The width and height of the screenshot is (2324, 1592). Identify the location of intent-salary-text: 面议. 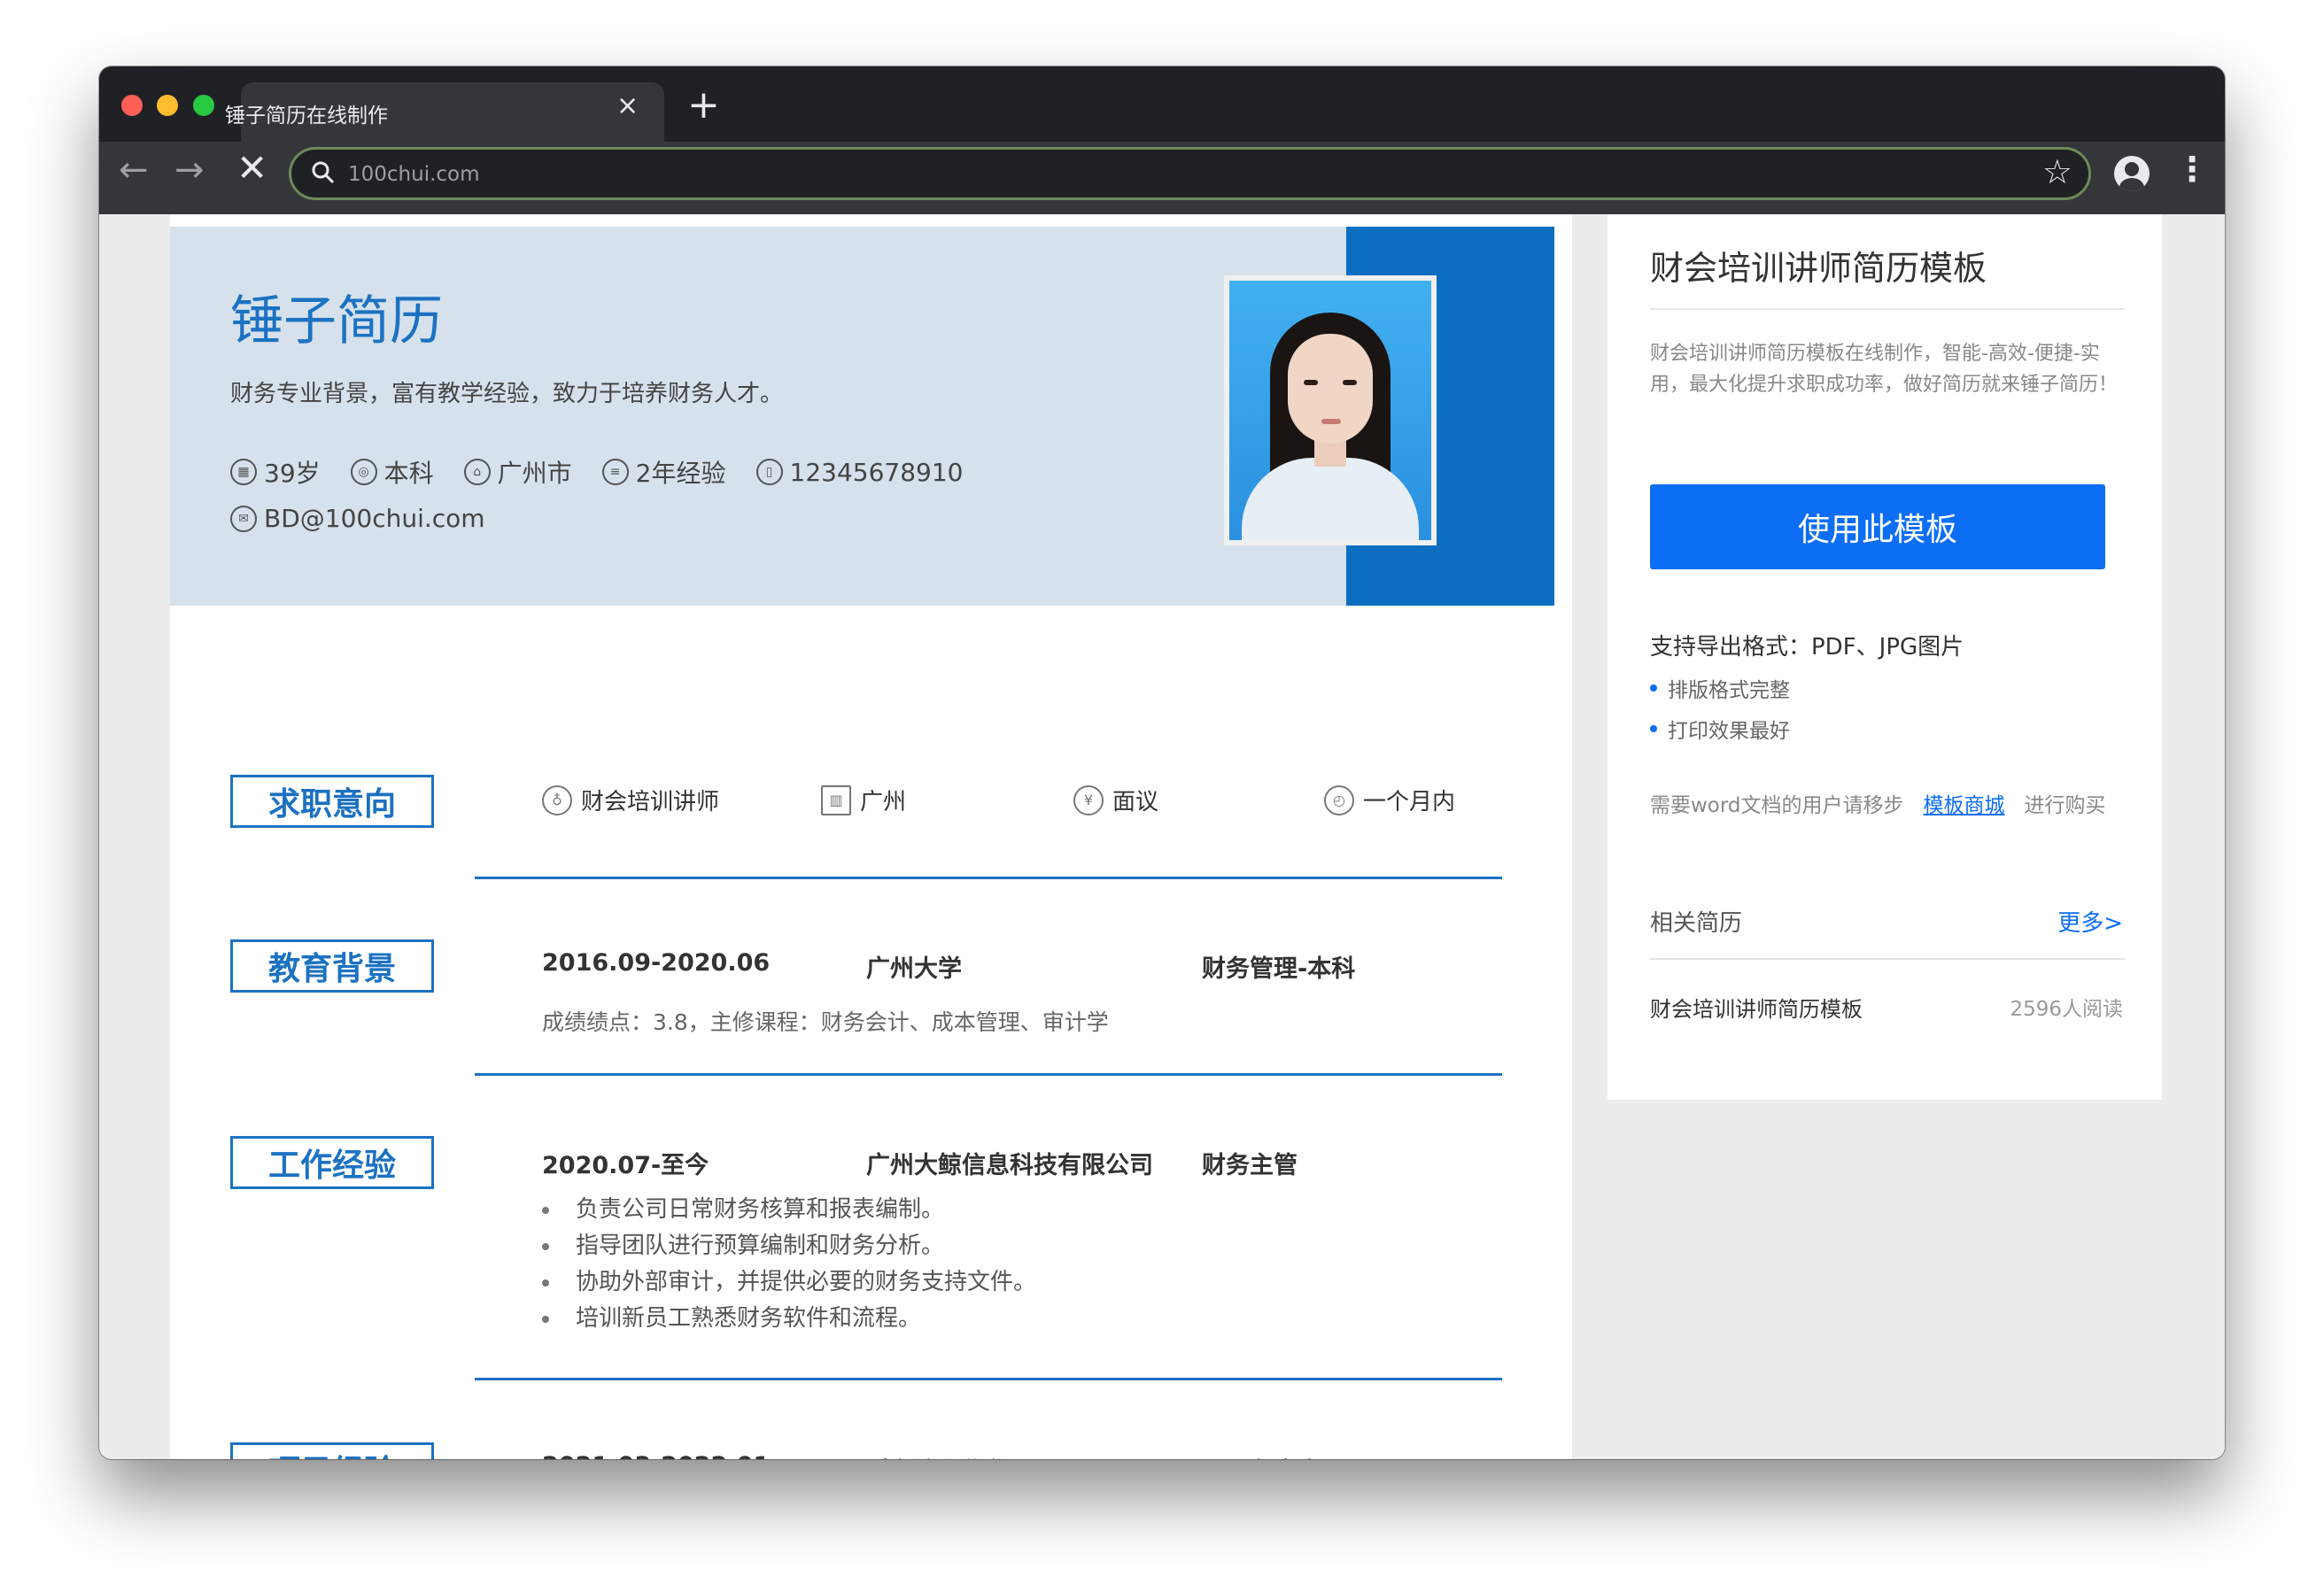
(1135, 802).